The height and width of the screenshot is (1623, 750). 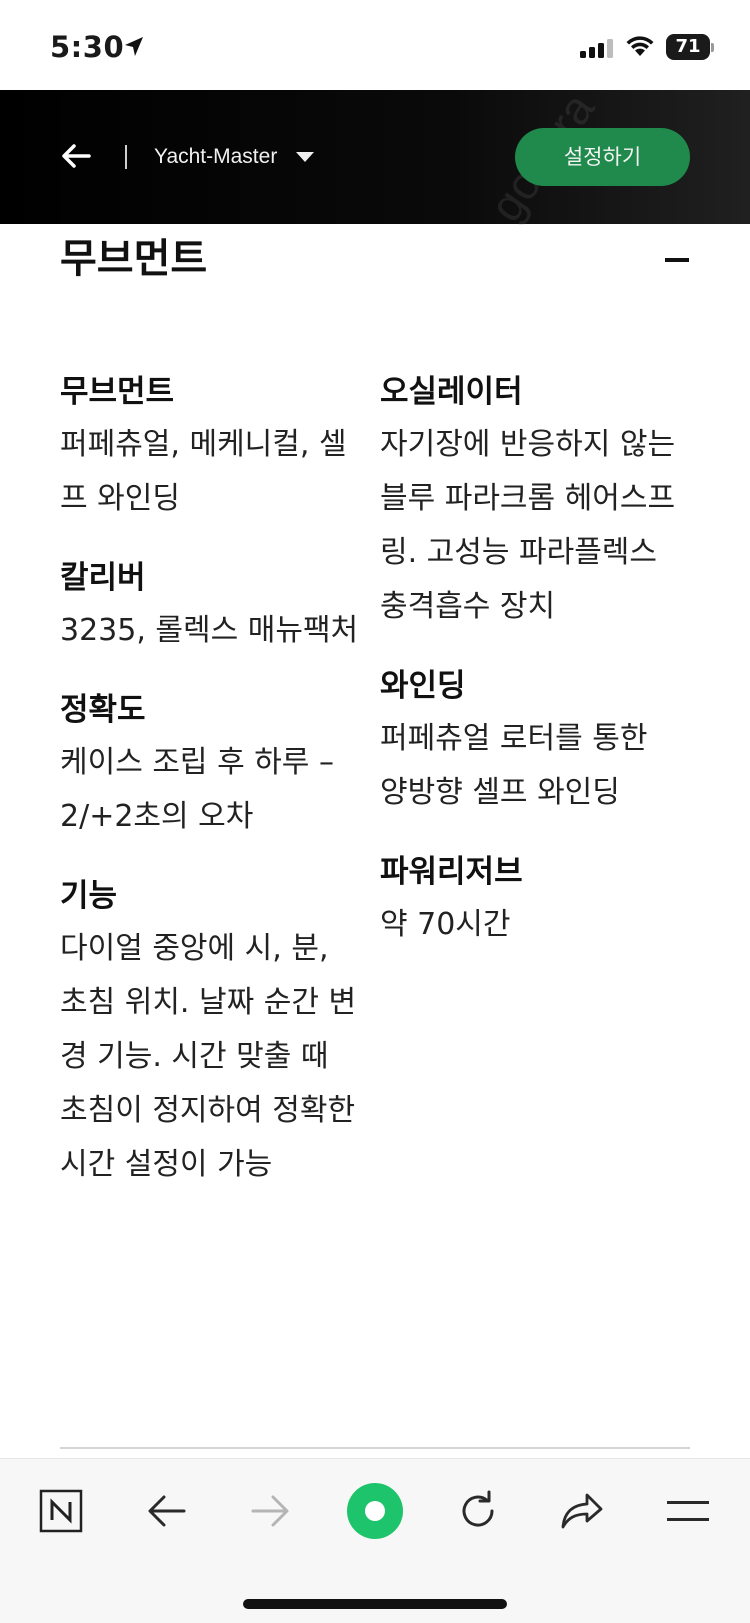 I want to click on spec-item: 무브먼트 퍼페츄얼, 메케니컬, 셀프 와인딩, so click(x=210, y=448).